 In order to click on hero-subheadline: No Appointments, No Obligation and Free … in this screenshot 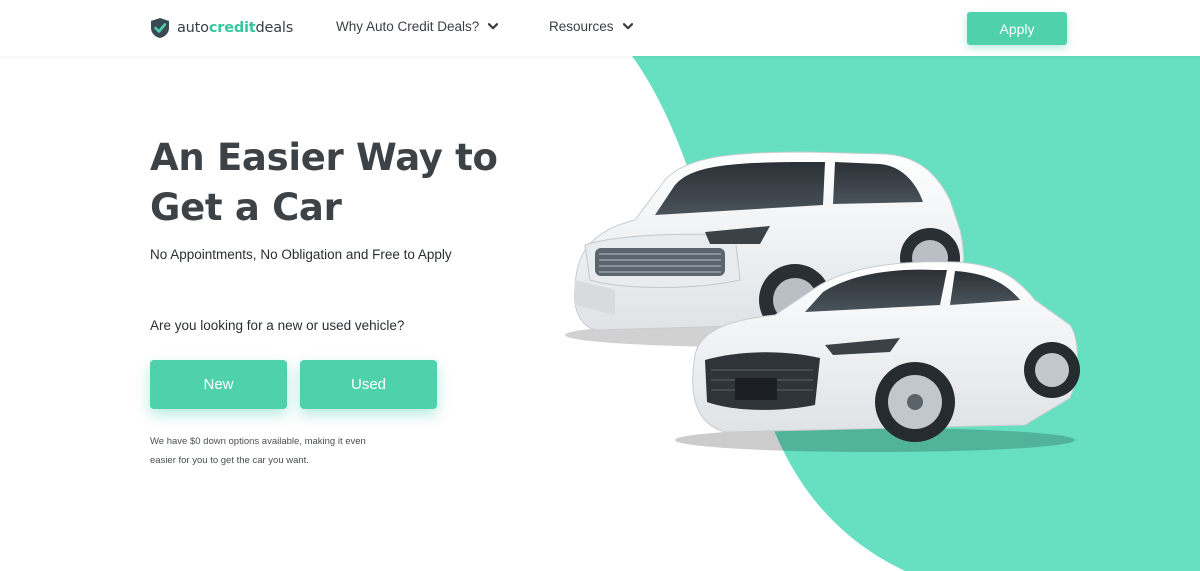, I will do `click(301, 254)`.